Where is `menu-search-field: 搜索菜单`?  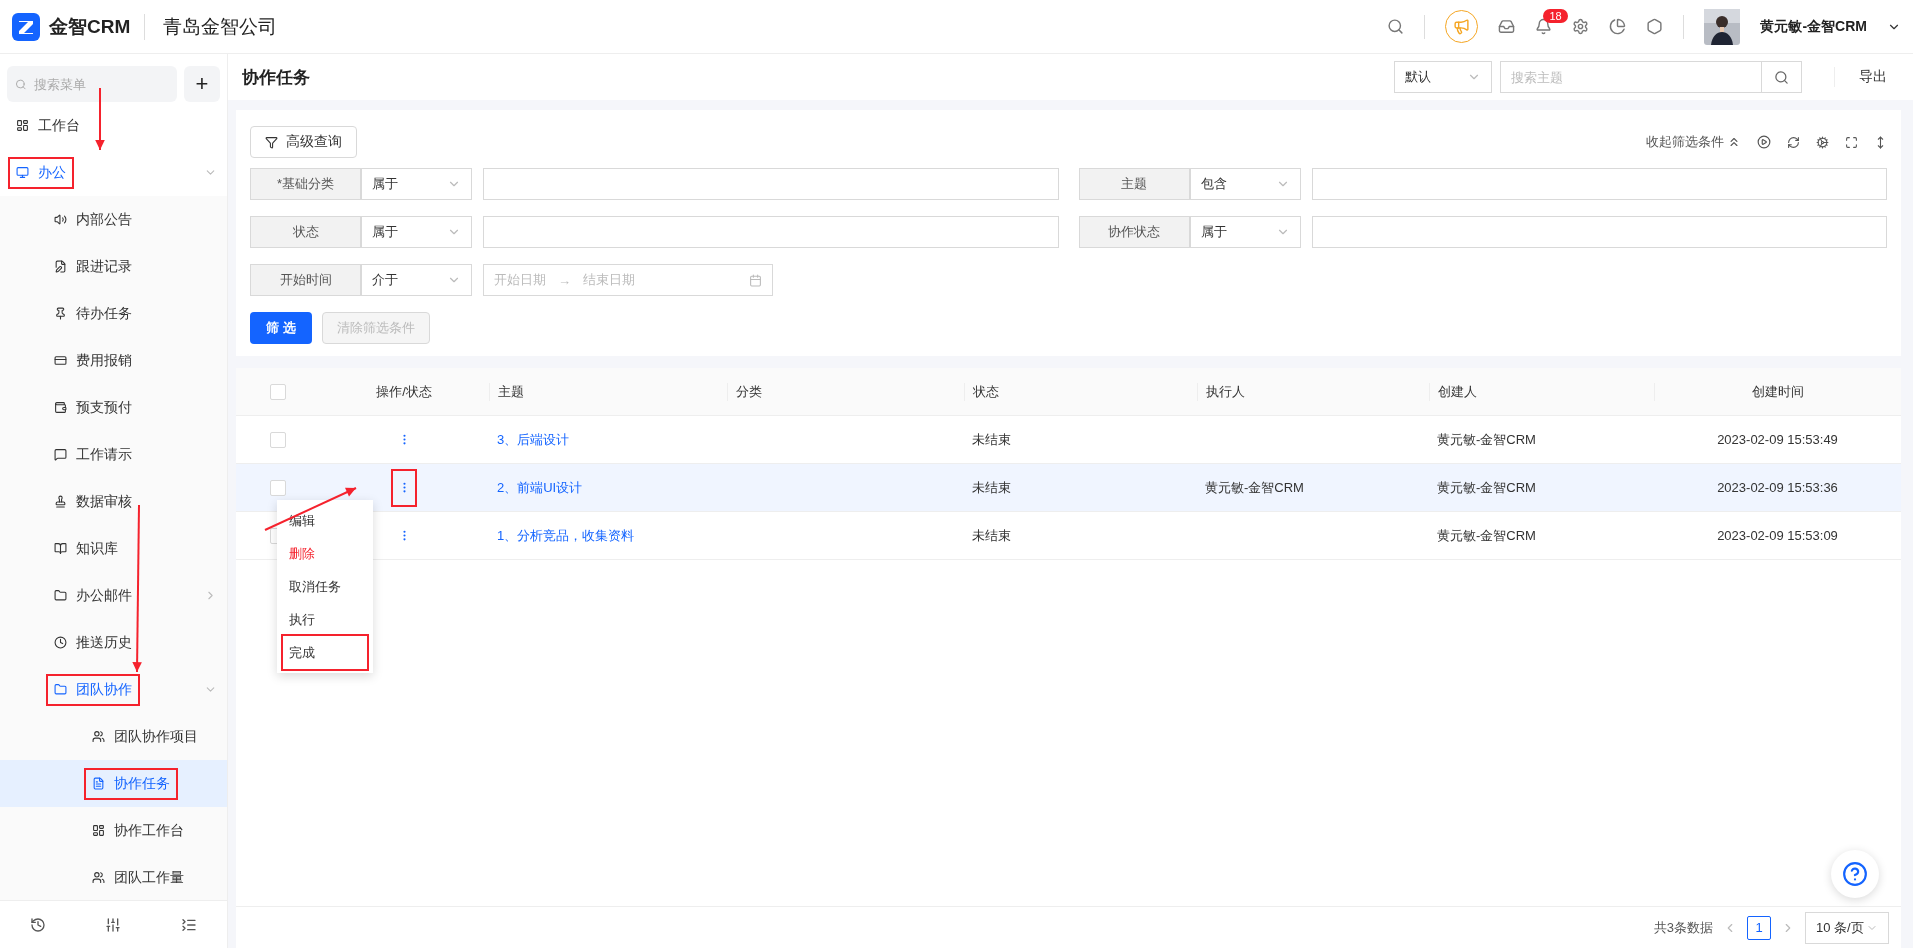
menu-search-field: 搜索菜单 is located at coordinates (92, 84).